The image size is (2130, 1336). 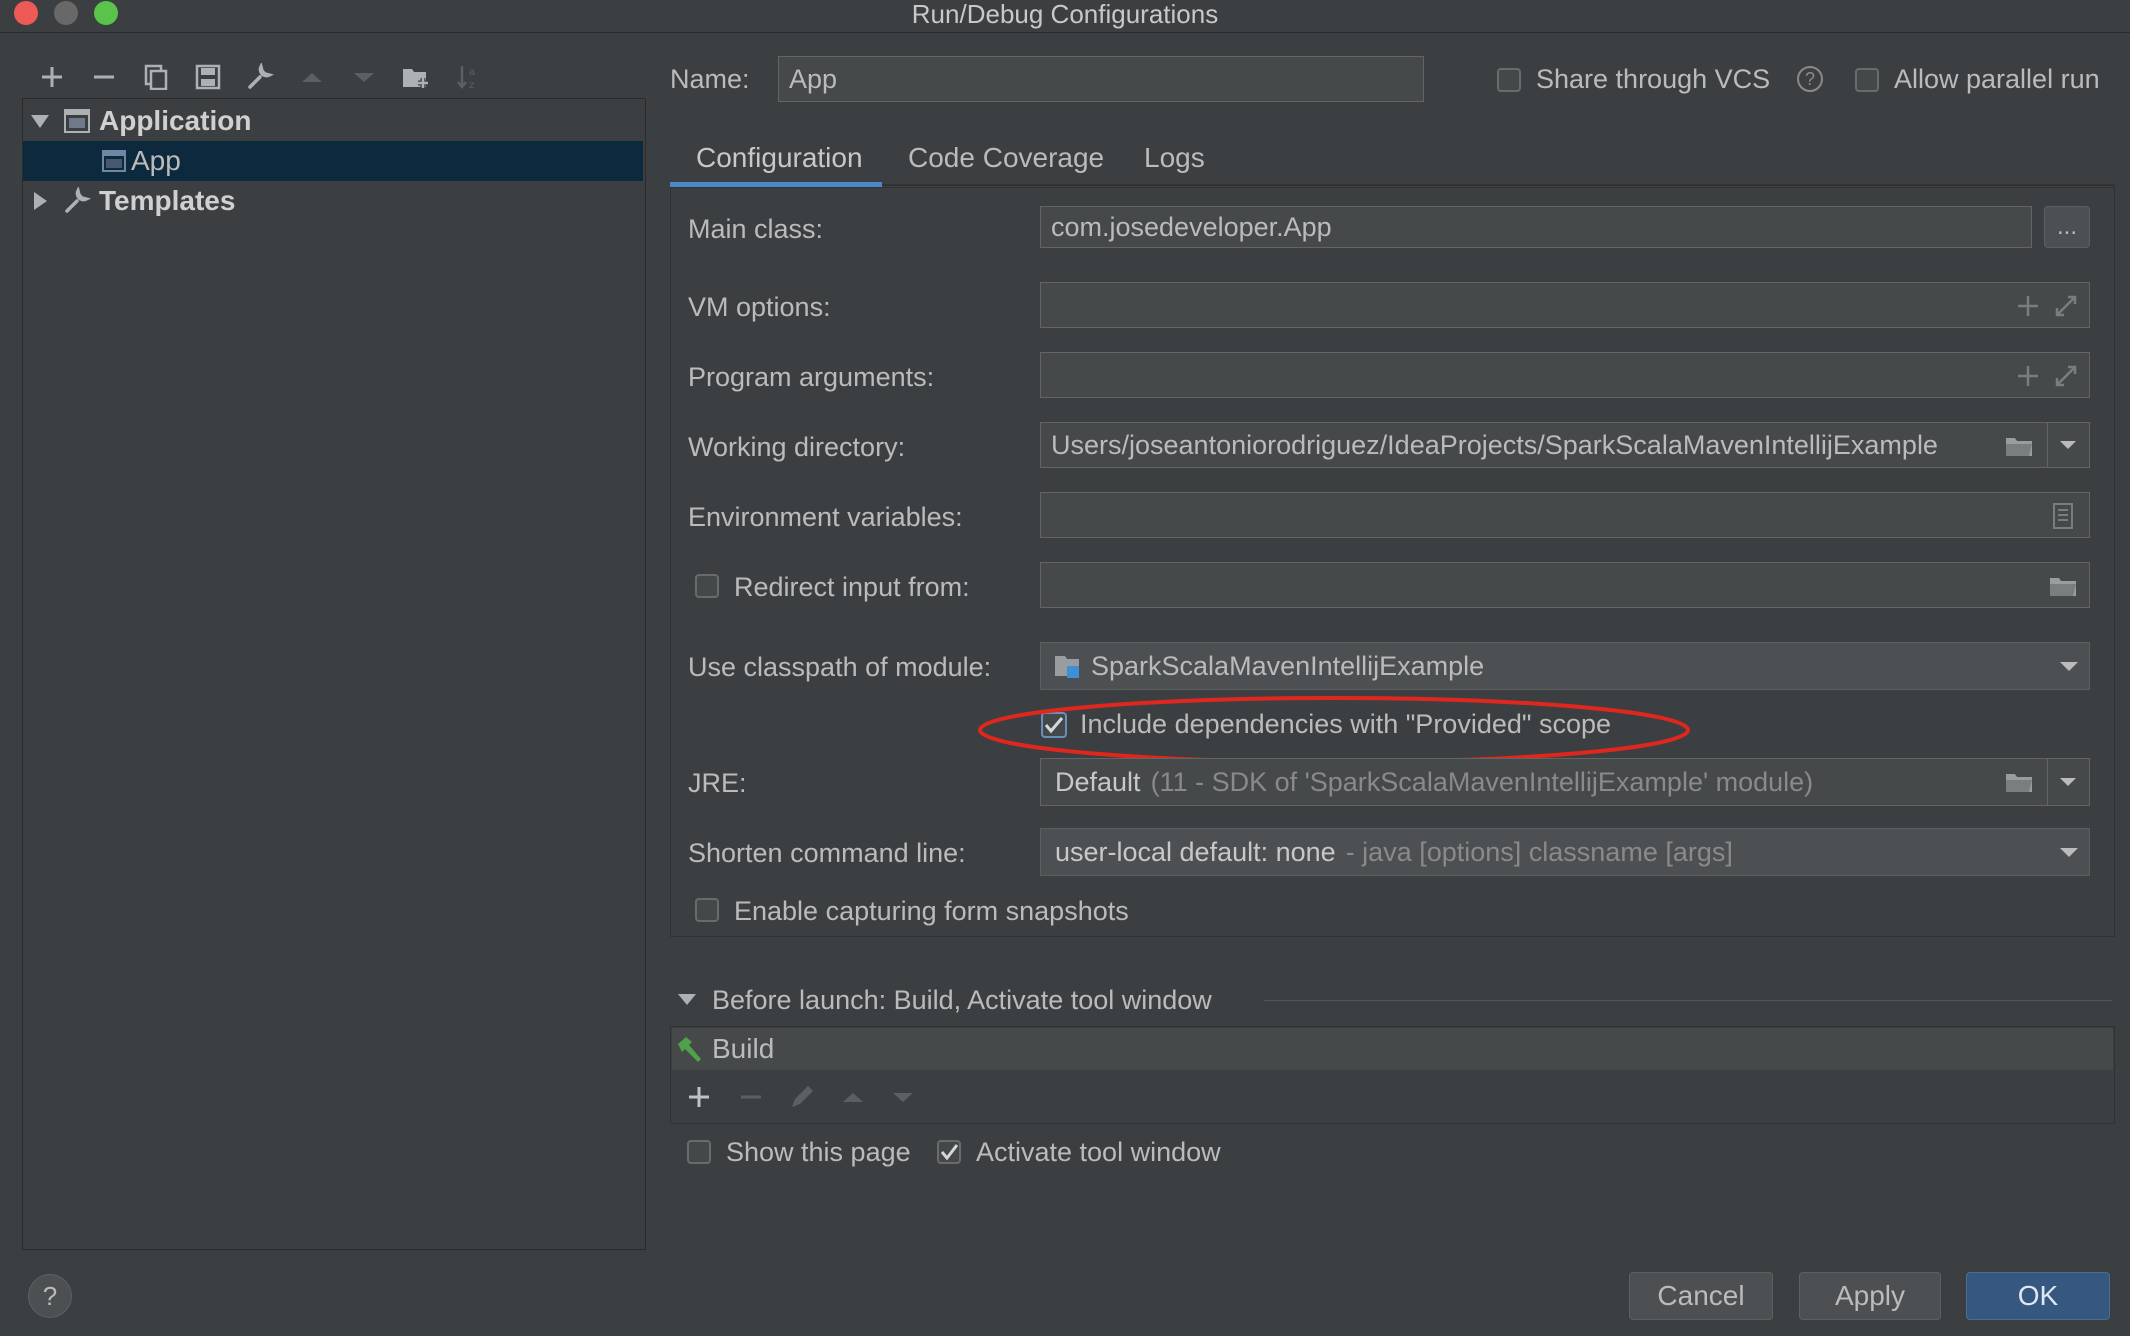 What do you see at coordinates (759, 307) in the screenshot?
I see `vm-options-label: VM options:` at bounding box center [759, 307].